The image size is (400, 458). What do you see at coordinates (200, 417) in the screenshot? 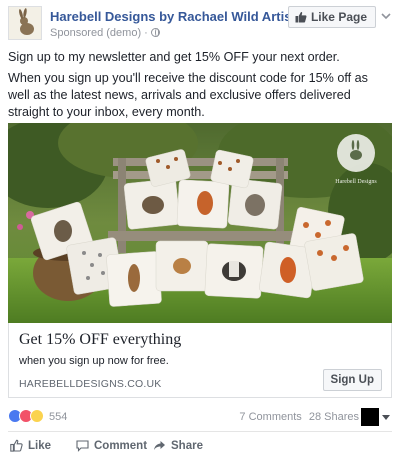
I see `reactions-bar: 554 7 Comments 28 Shares` at bounding box center [200, 417].